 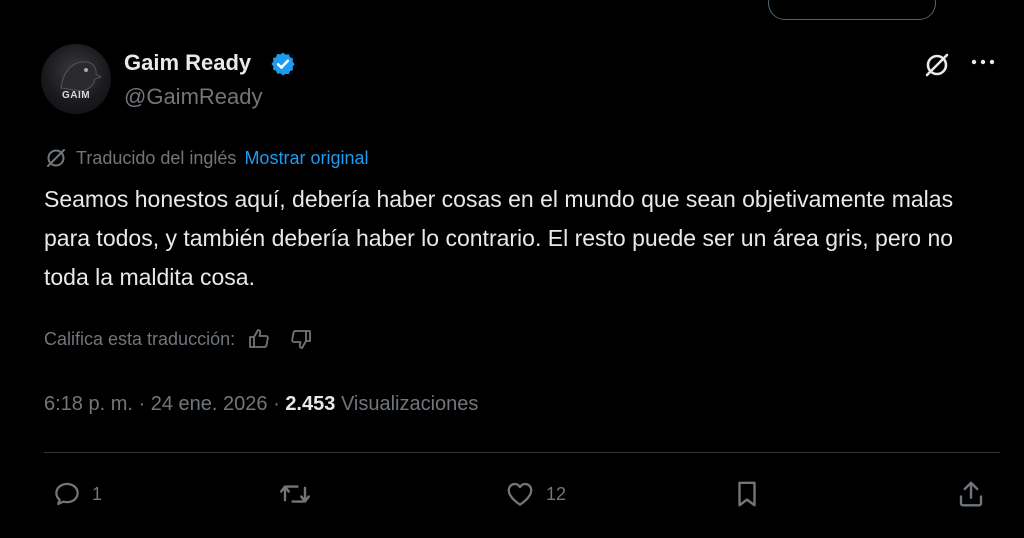 I want to click on reply-button: 1, so click(x=77, y=494).